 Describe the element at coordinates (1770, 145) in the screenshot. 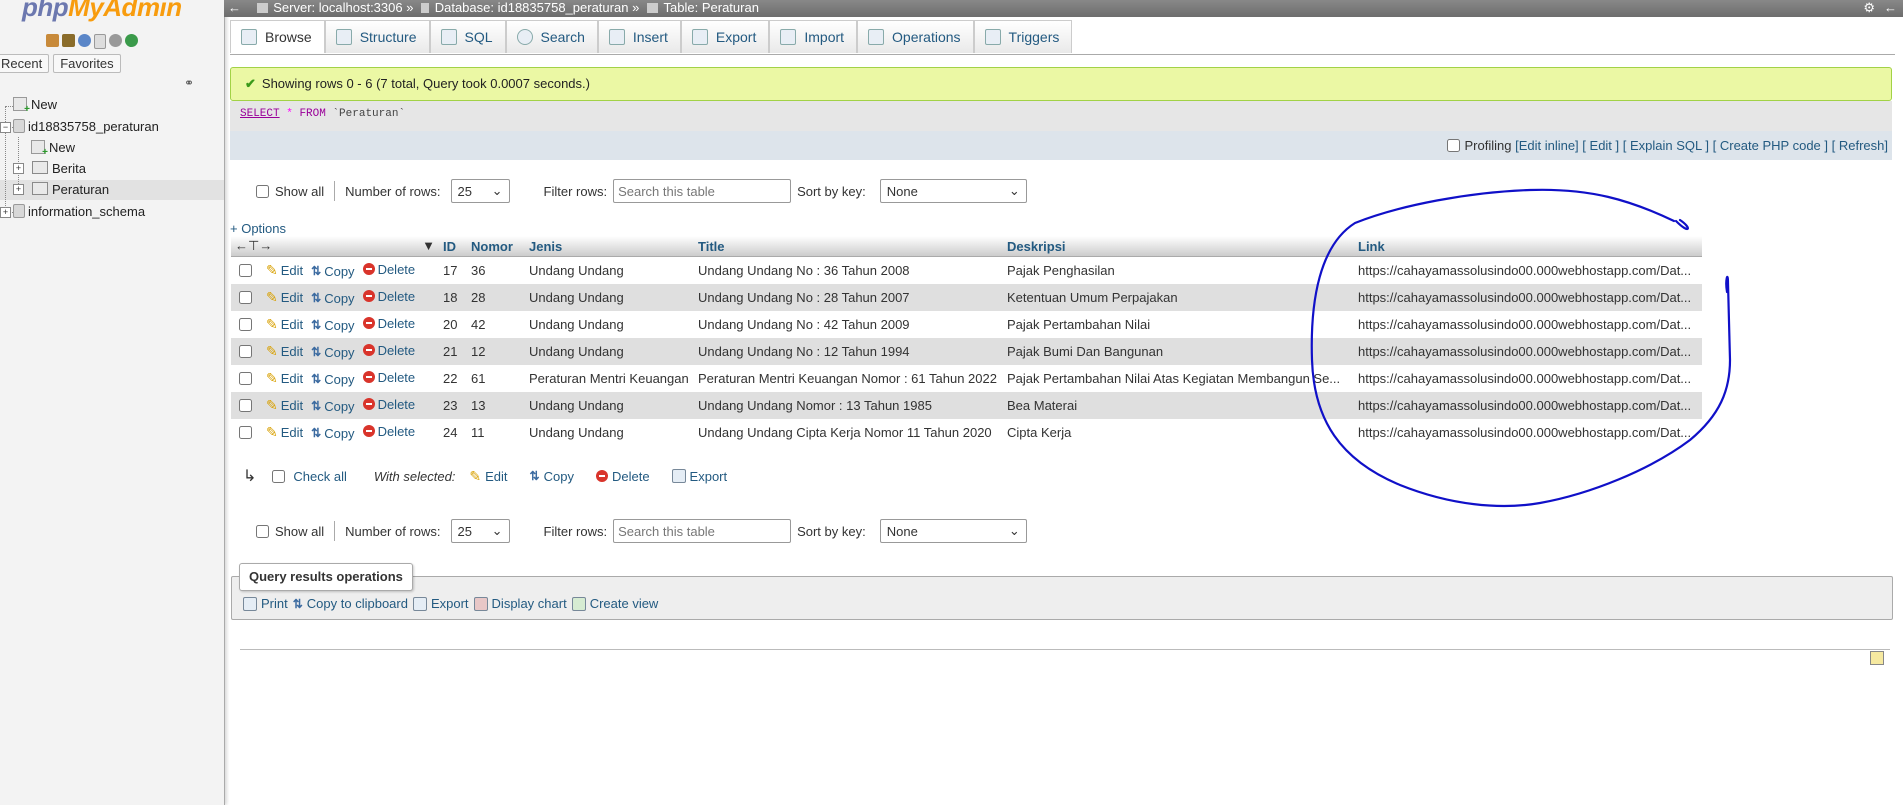

I see `create-php-code-link: [ Create PHP code ]` at that location.